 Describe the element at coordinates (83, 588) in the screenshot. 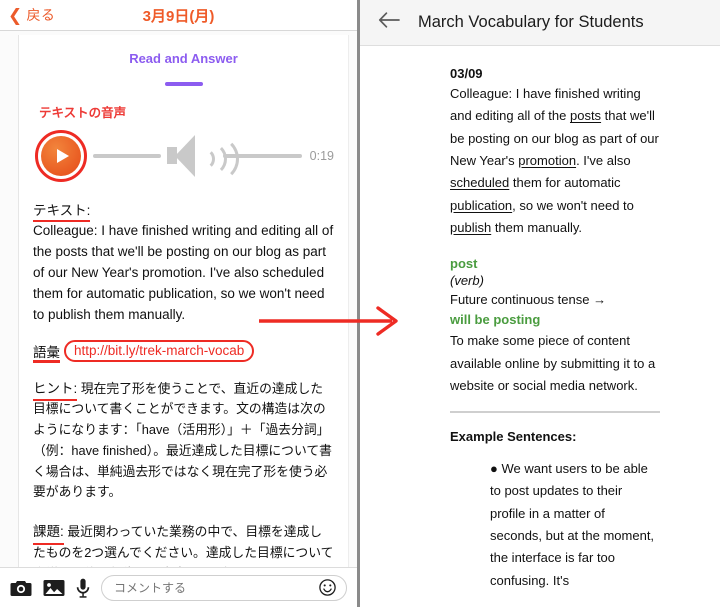

I see `microphone-icon` at that location.